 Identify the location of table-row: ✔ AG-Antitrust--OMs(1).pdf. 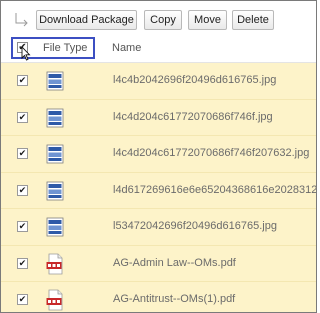
(158, 297).